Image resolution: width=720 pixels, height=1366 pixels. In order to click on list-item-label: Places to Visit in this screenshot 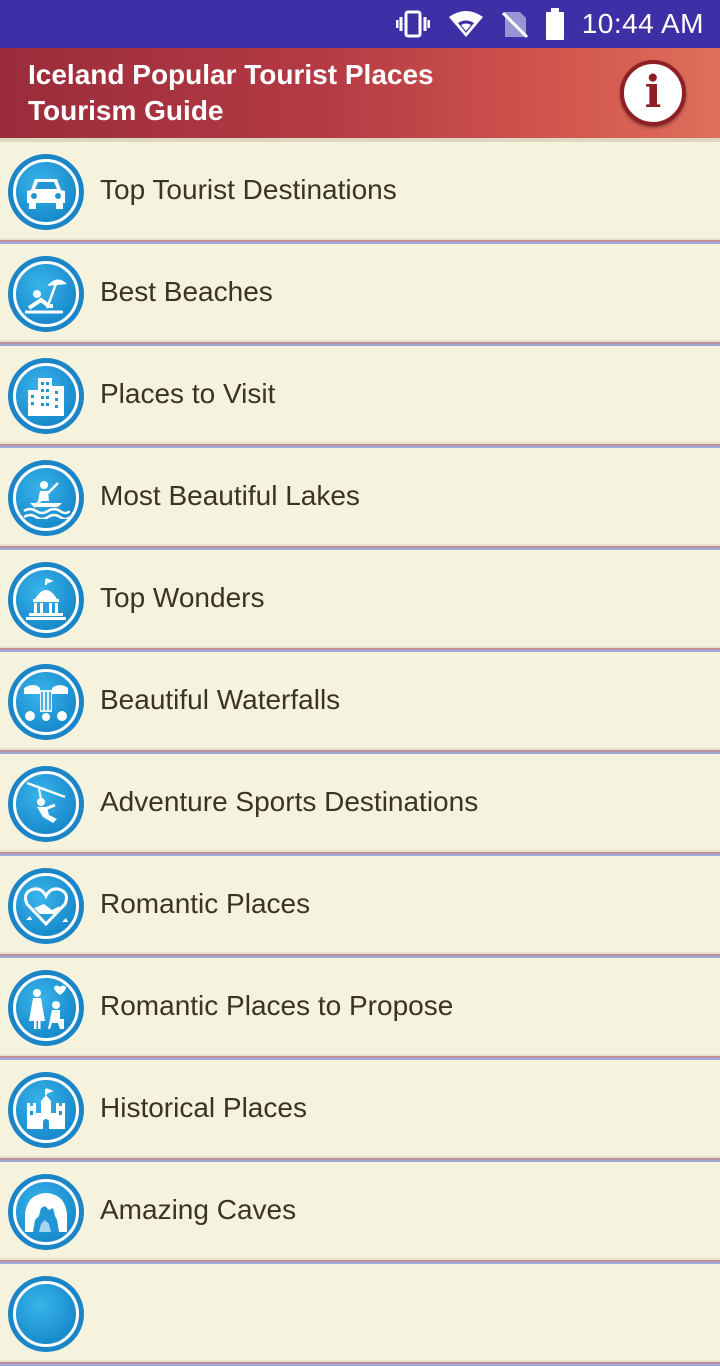, I will do `click(188, 393)`.